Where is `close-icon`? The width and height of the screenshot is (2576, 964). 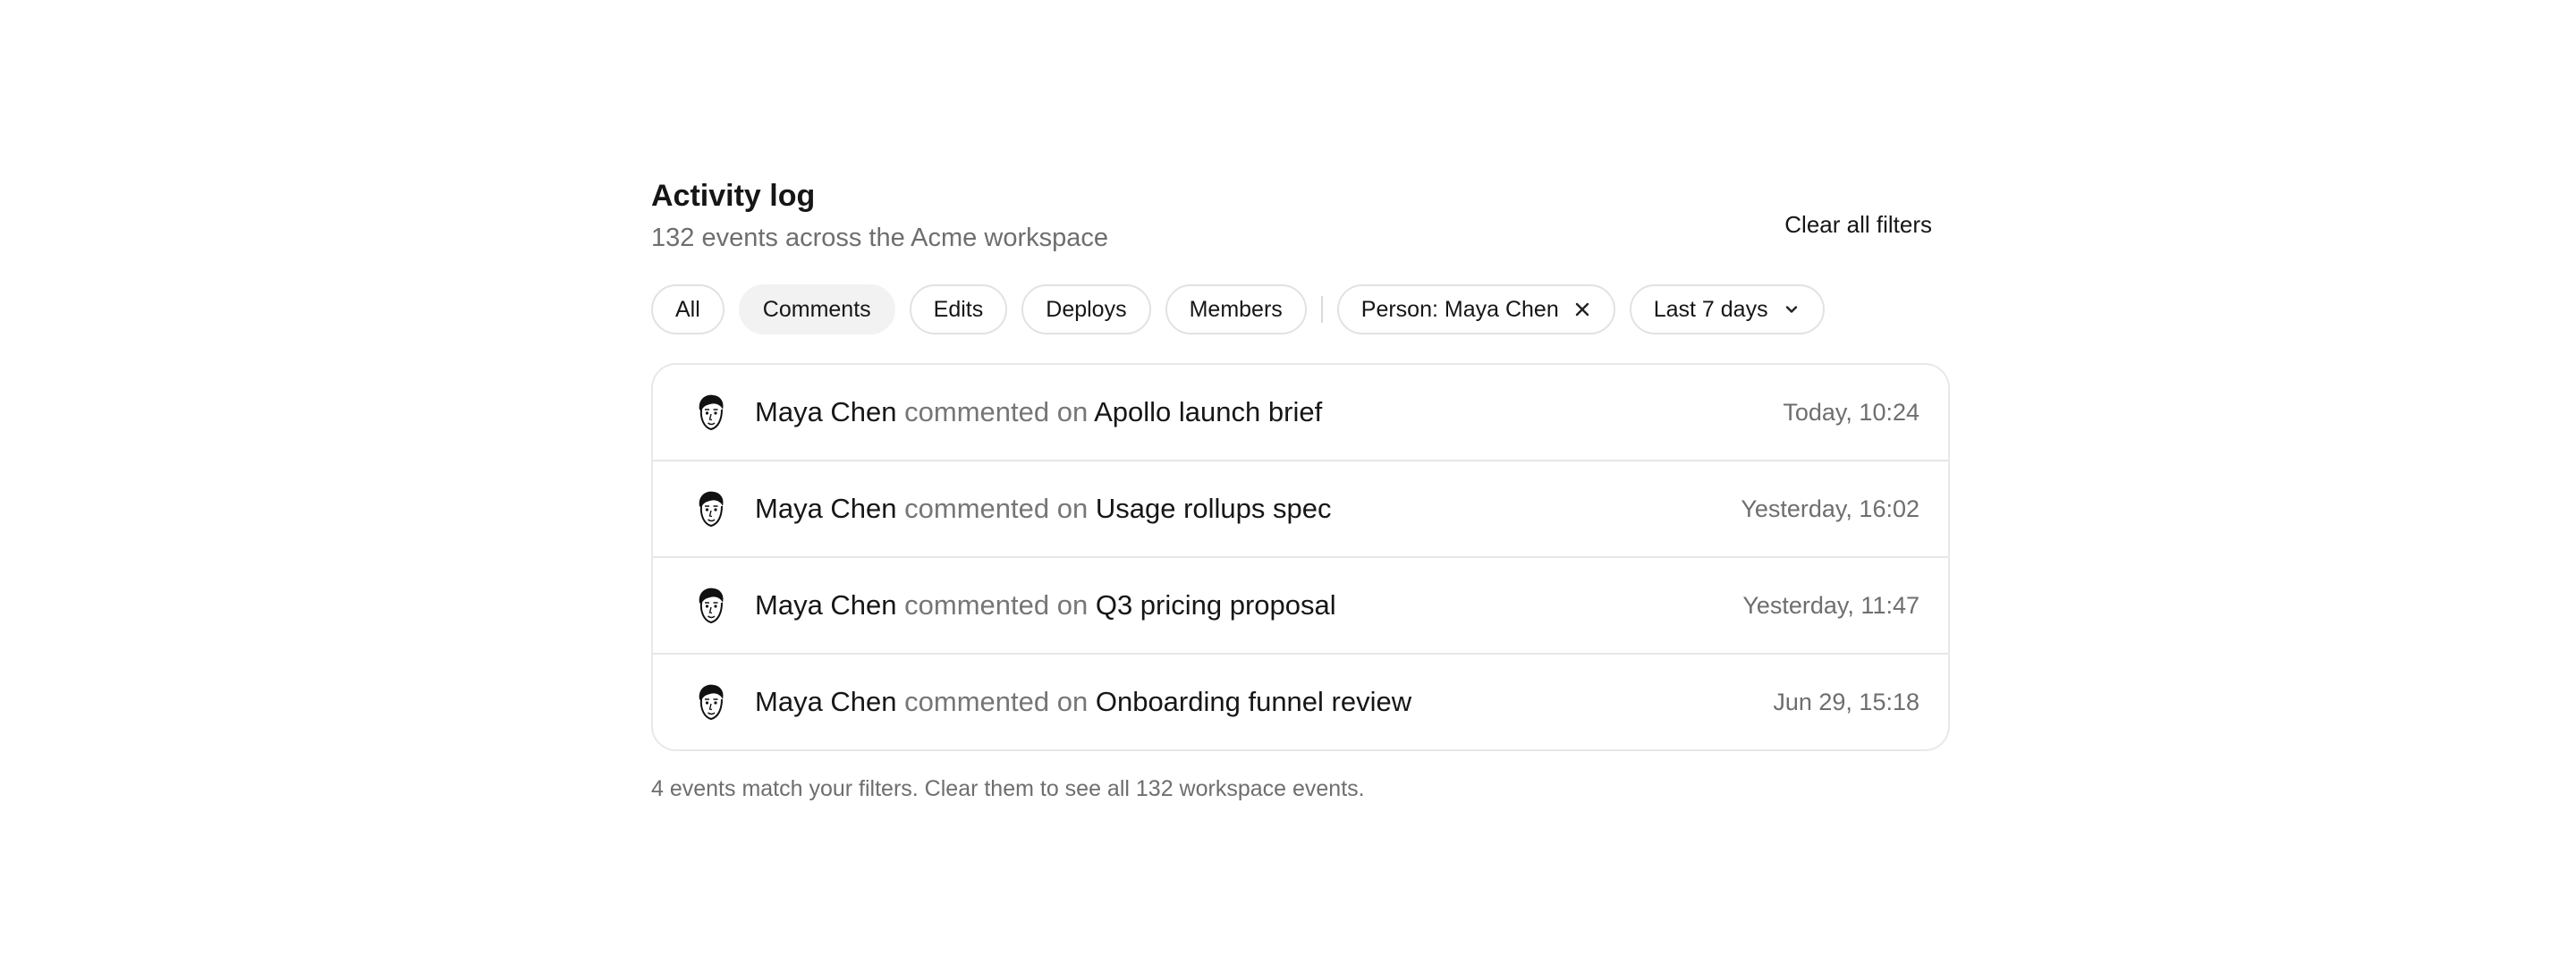
close-icon is located at coordinates (1582, 309).